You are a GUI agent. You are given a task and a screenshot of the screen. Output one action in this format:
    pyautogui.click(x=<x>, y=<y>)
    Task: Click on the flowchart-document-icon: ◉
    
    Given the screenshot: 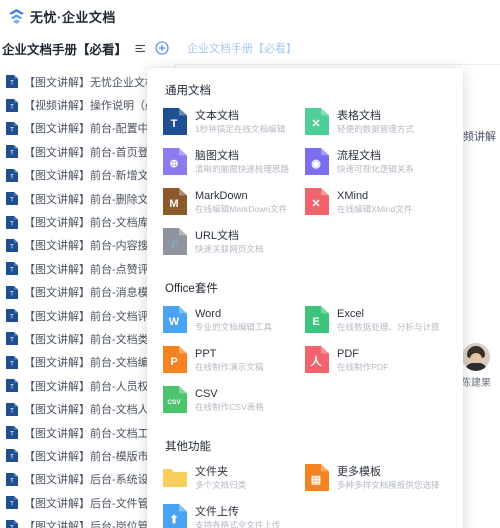 What is the action you would take?
    pyautogui.click(x=317, y=161)
    